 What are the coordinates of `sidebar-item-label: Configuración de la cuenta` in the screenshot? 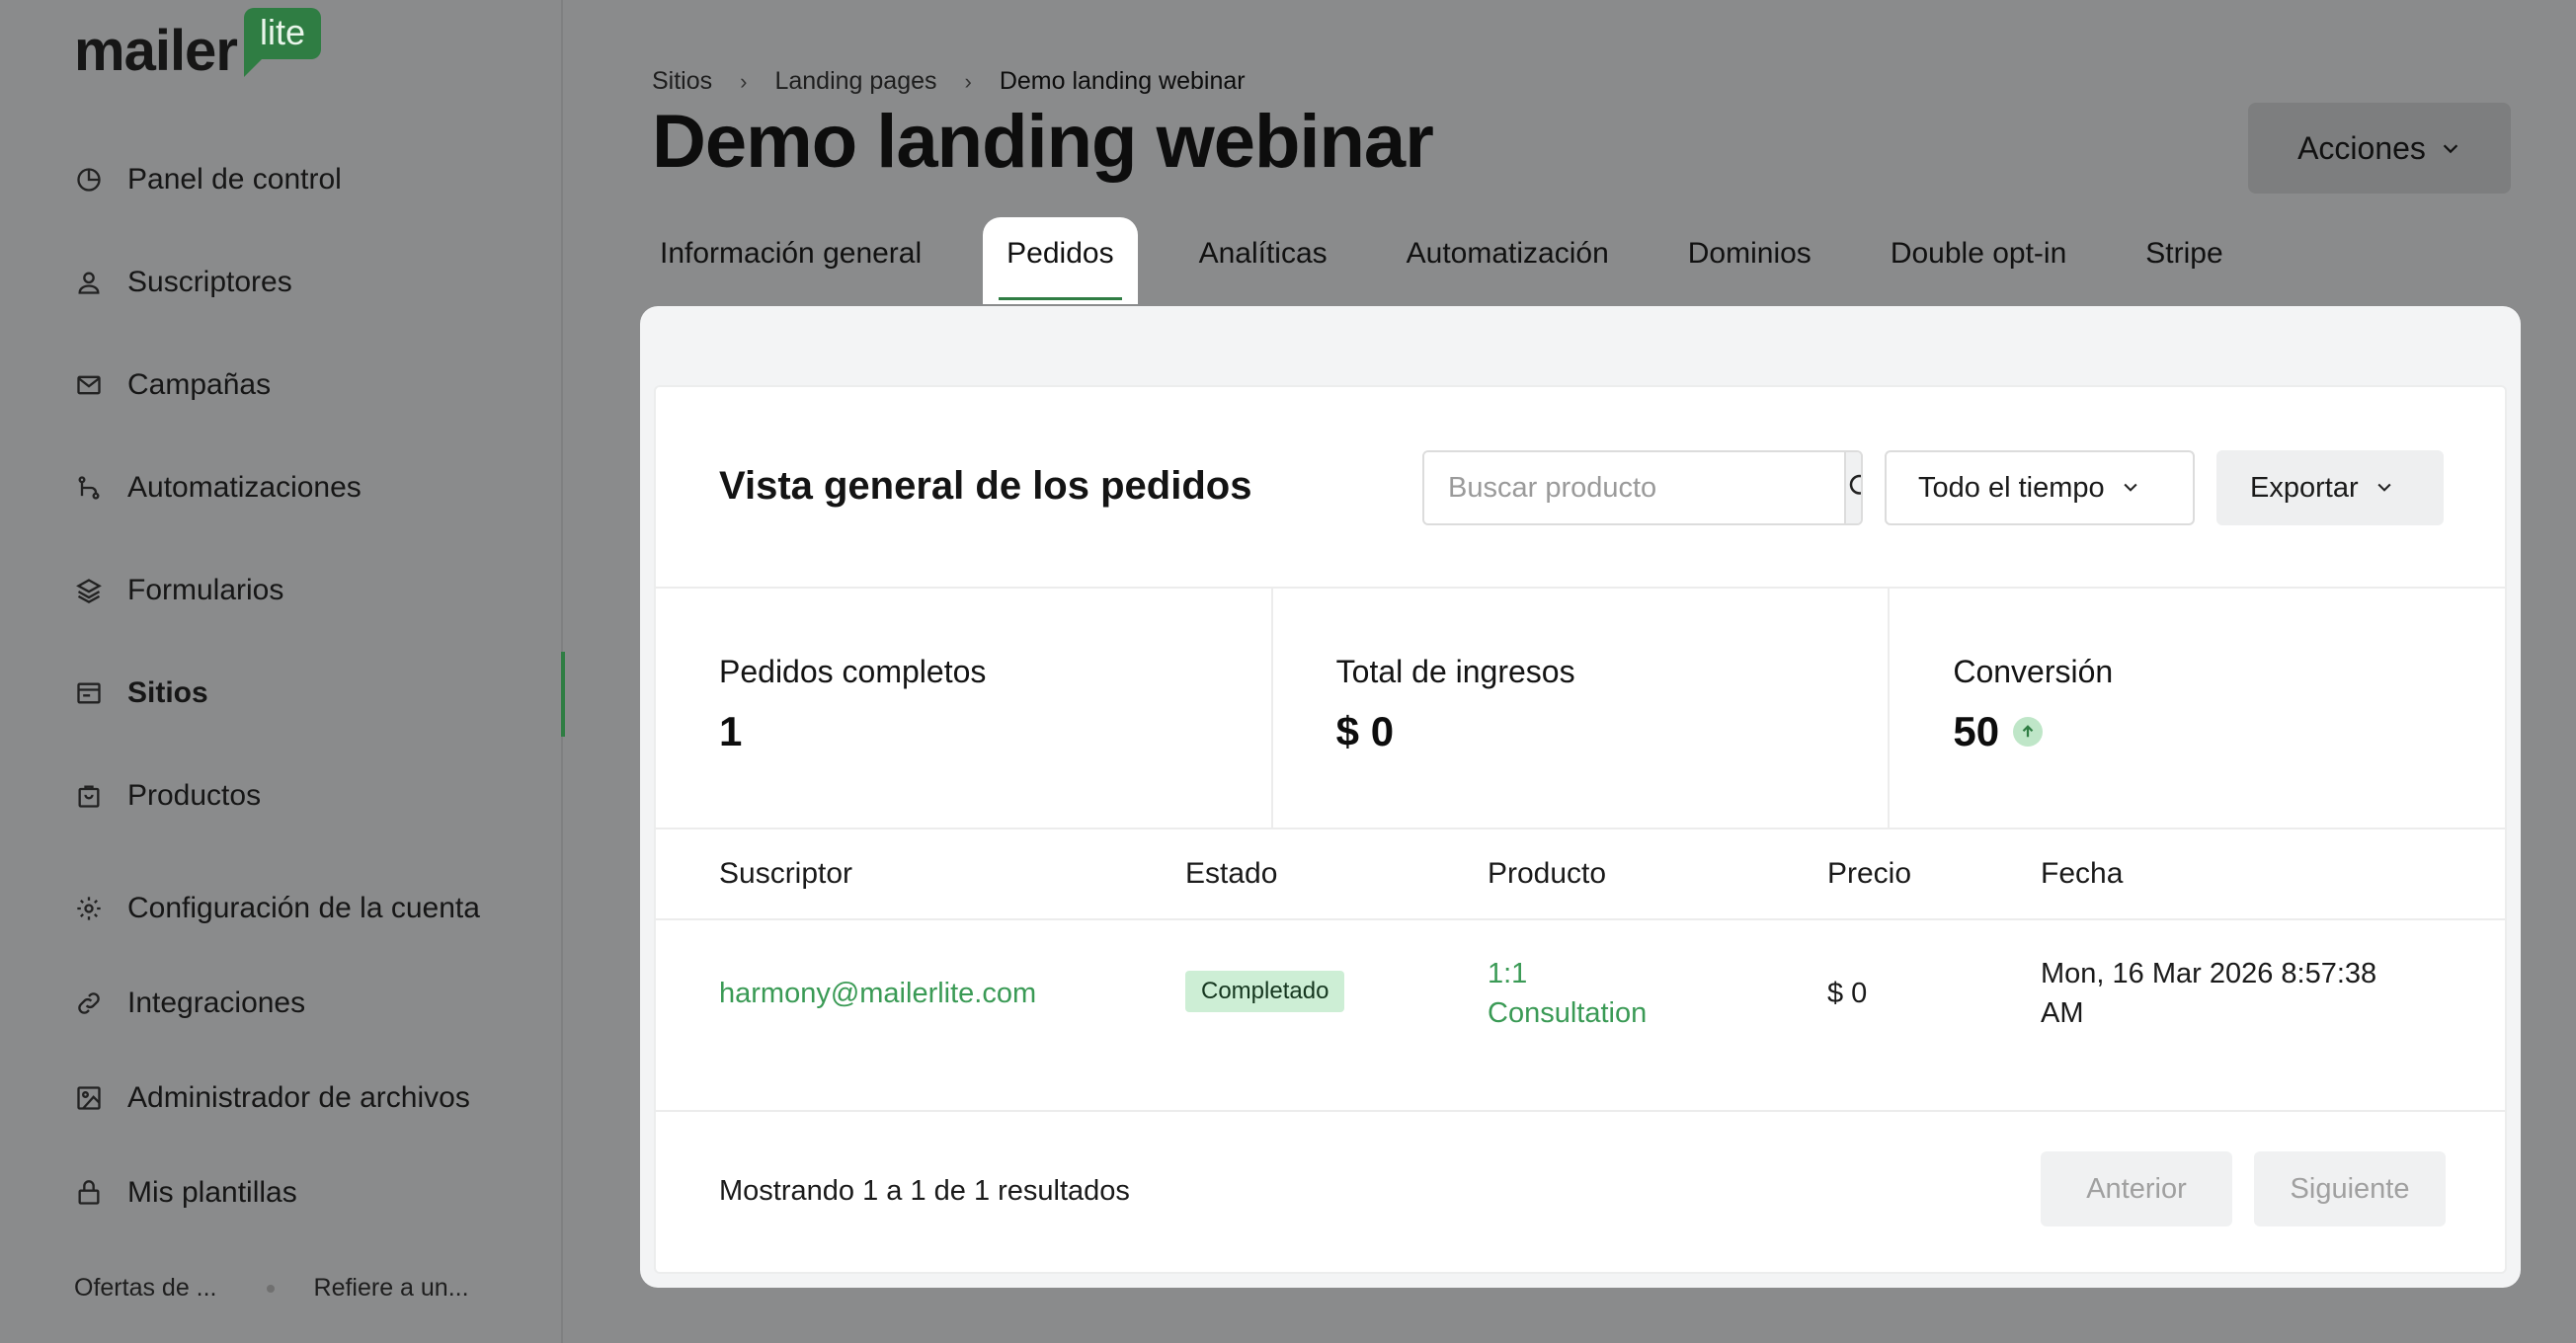 It's located at (303, 908).